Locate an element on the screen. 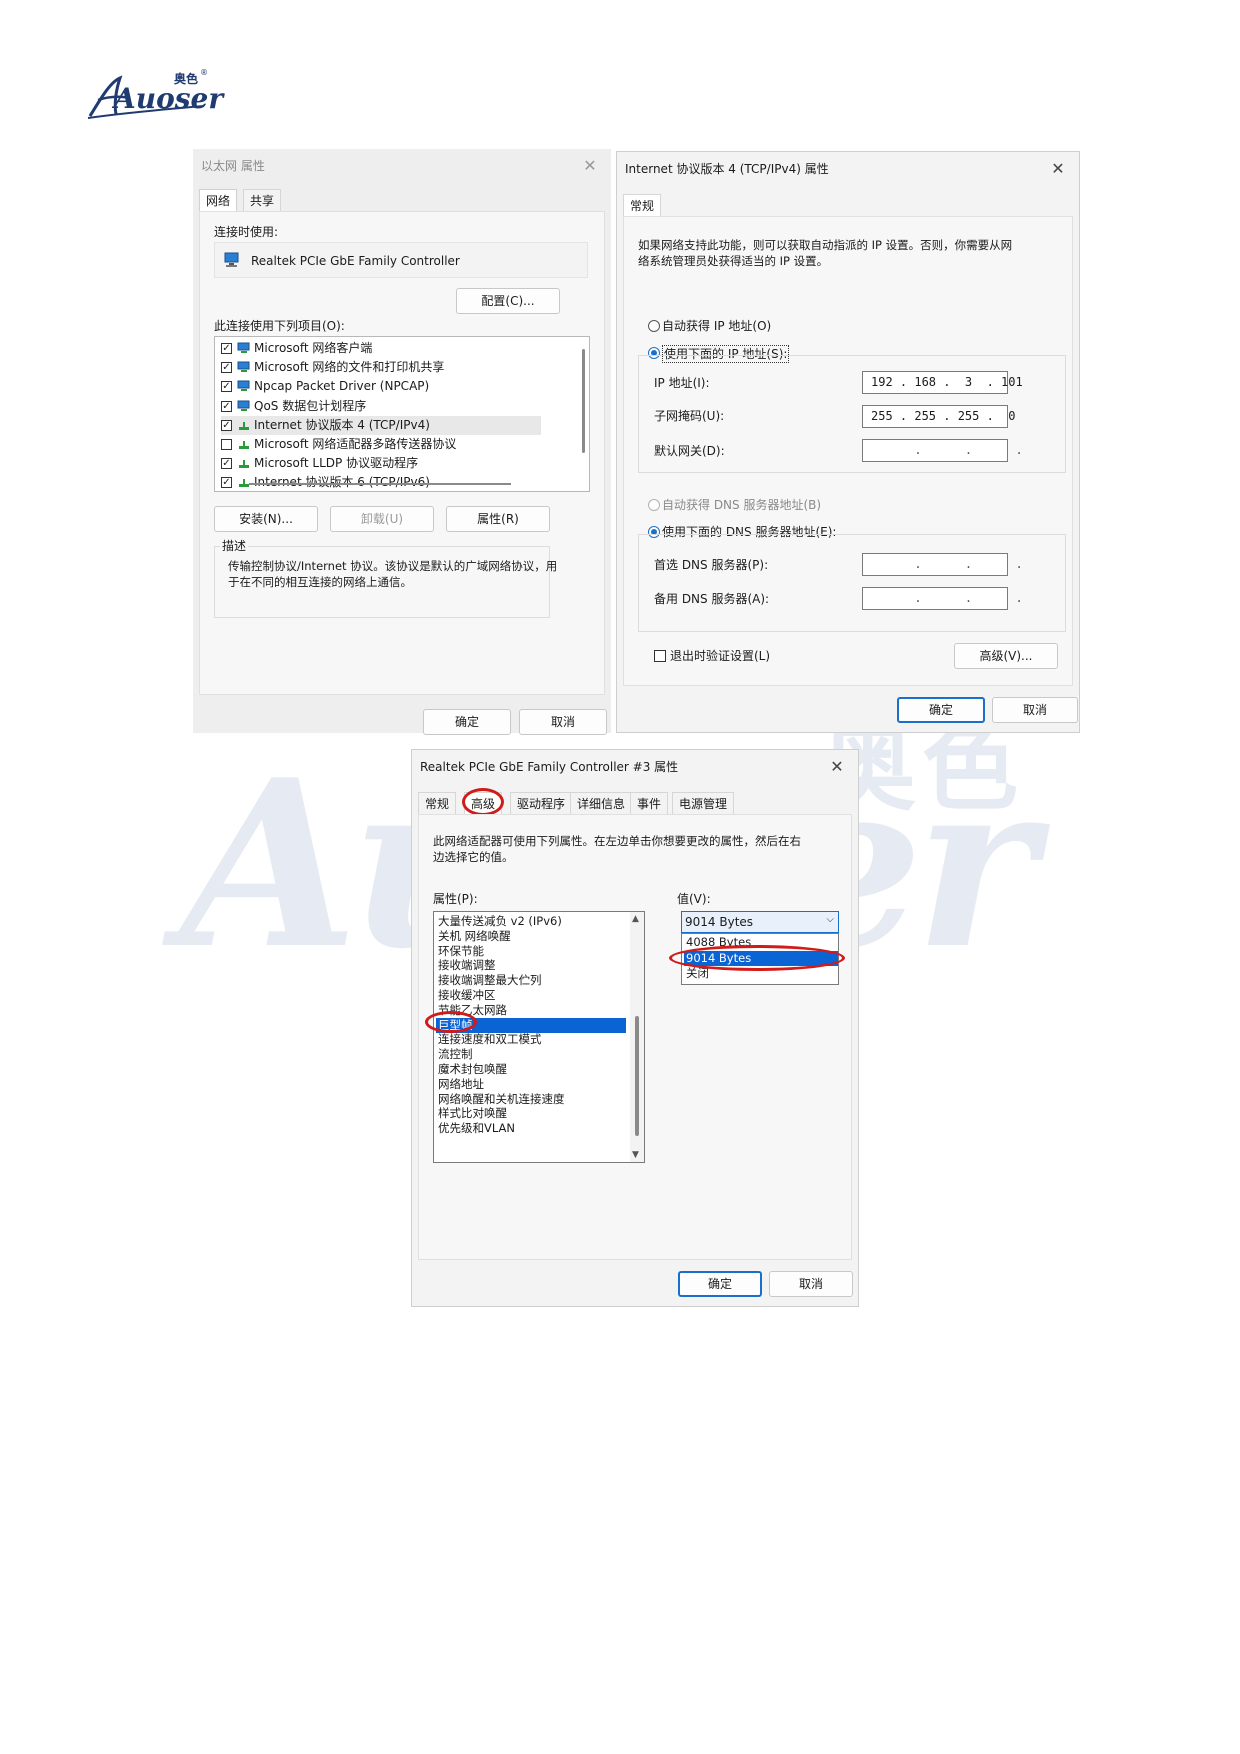 The image size is (1240, 1754). scroll-up-icon: ▲ is located at coordinates (635, 919).